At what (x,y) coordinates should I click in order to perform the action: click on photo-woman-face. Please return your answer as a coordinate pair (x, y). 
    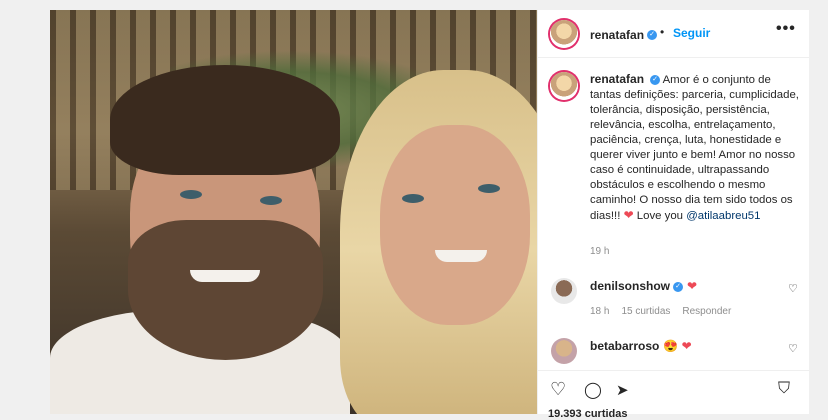
    Looking at the image, I should click on (455, 225).